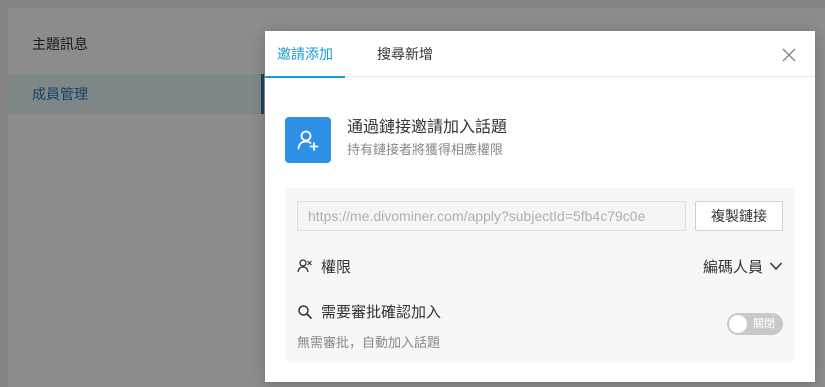  Describe the element at coordinates (427, 127) in the screenshot. I see `invite-title: 通過鏈接邀請加入話題` at that location.